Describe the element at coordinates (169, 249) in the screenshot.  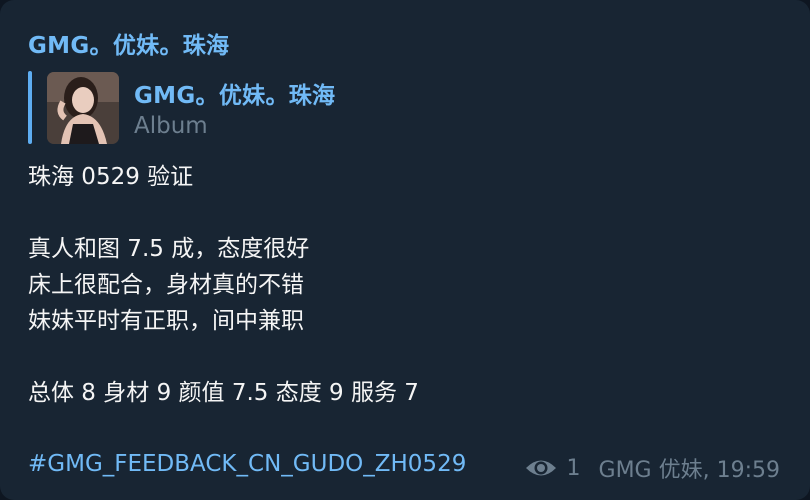
I see `message-line: 真人和图 7.5 成，态度很好` at that location.